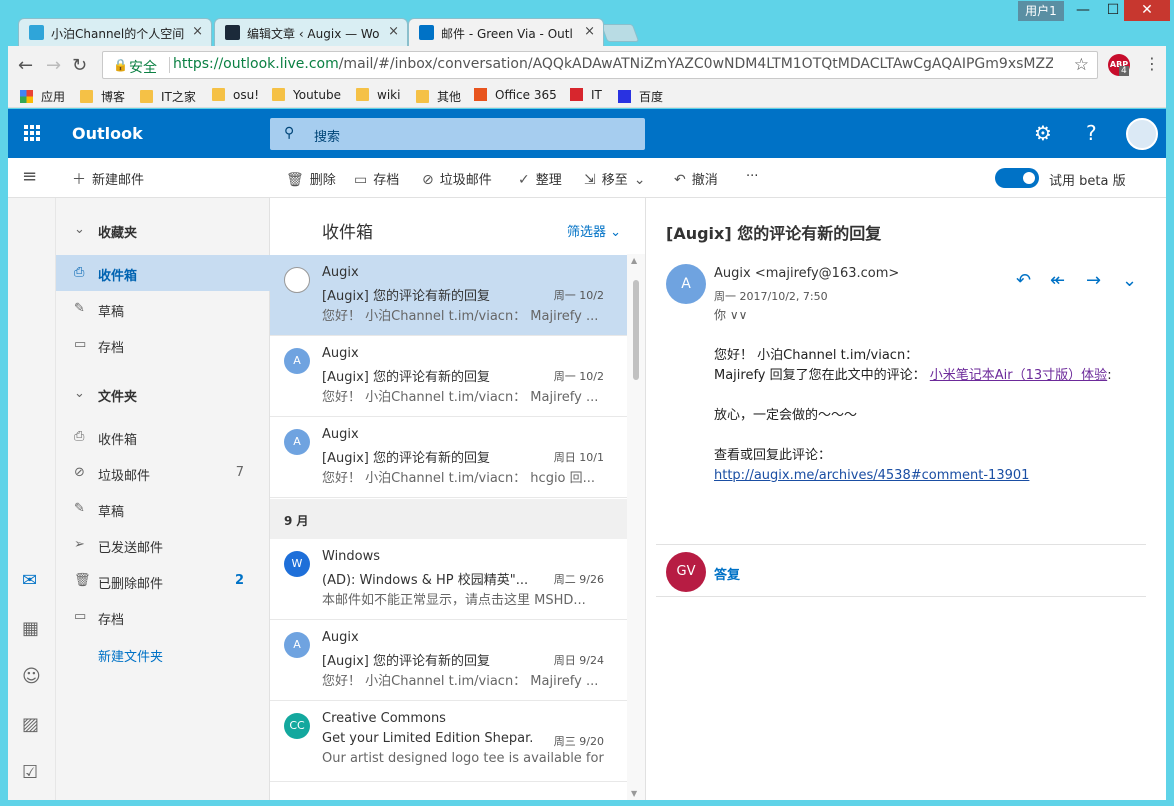 This screenshot has height=806, width=1174. What do you see at coordinates (163, 273) in the screenshot?
I see `fav-folder-inbox: ⎙ 收件箱` at bounding box center [163, 273].